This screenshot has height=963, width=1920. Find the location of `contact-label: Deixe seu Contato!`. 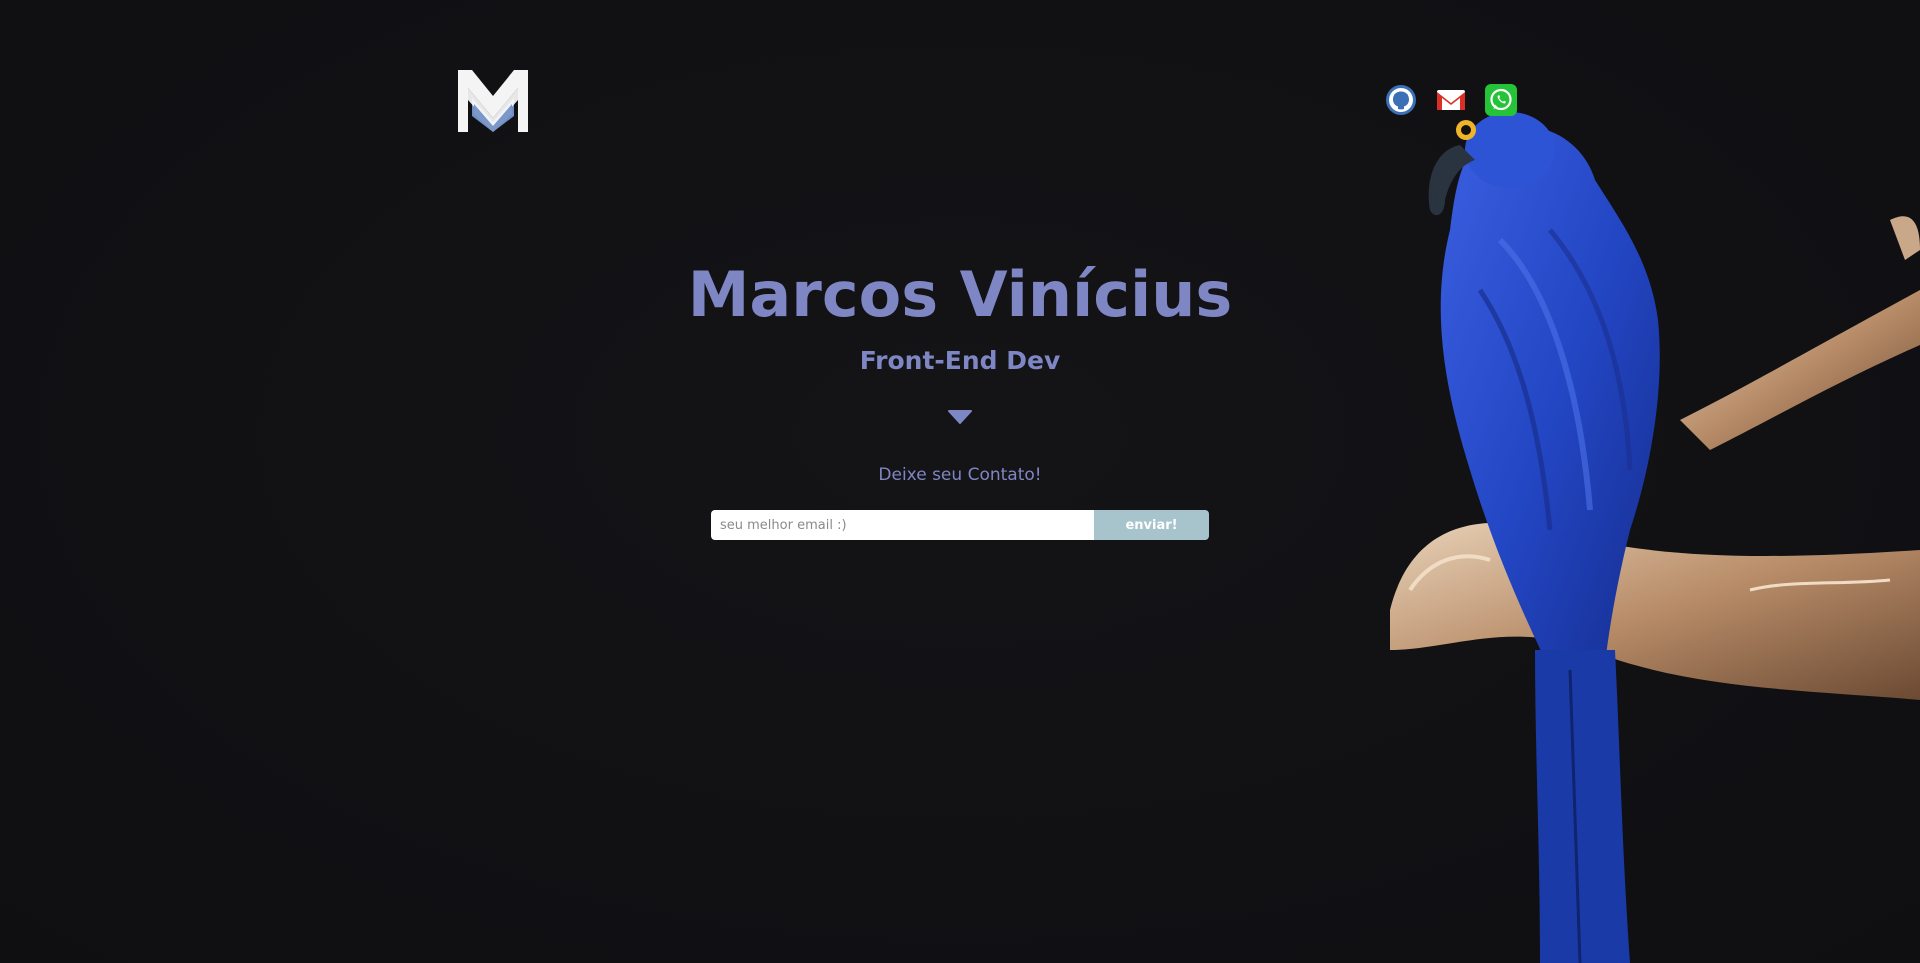

contact-label: Deixe seu Contato! is located at coordinates (960, 475).